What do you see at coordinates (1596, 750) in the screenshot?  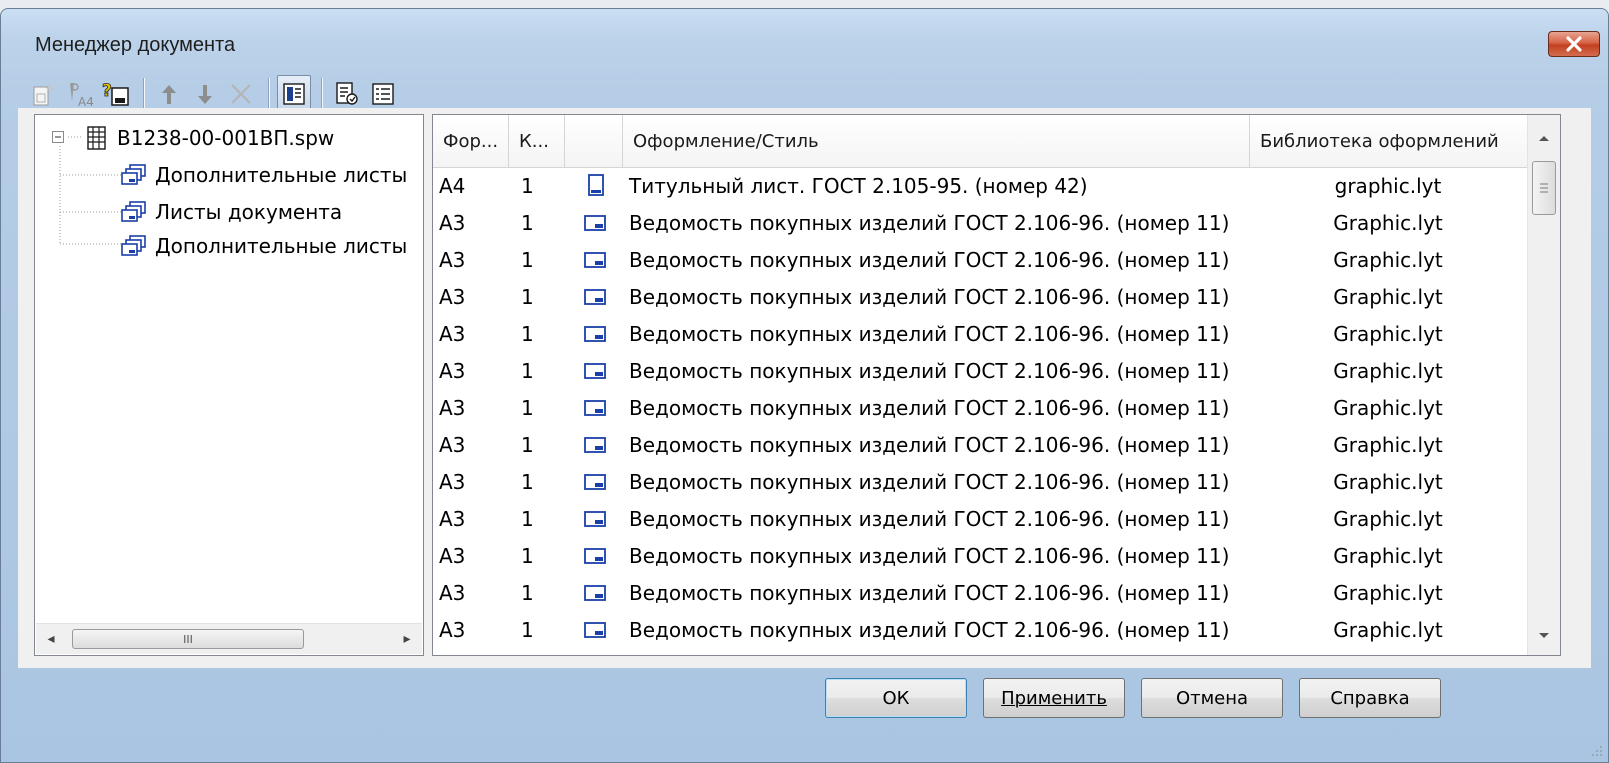 I see `resize-grip-icon` at bounding box center [1596, 750].